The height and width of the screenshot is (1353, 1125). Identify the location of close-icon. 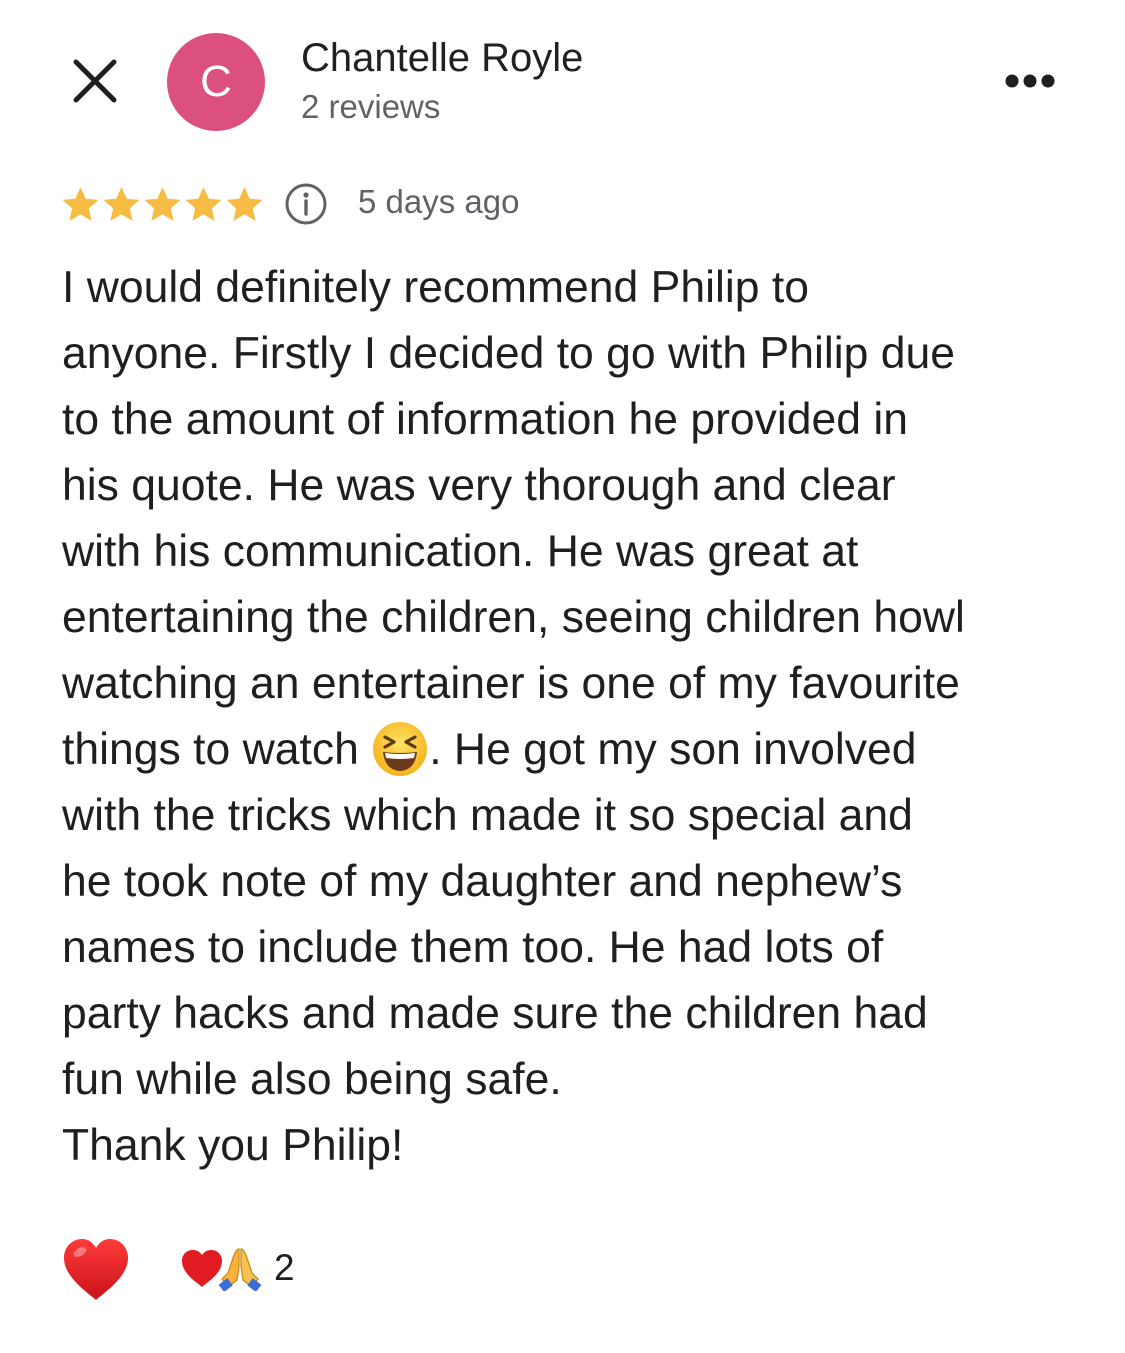
(95, 81).